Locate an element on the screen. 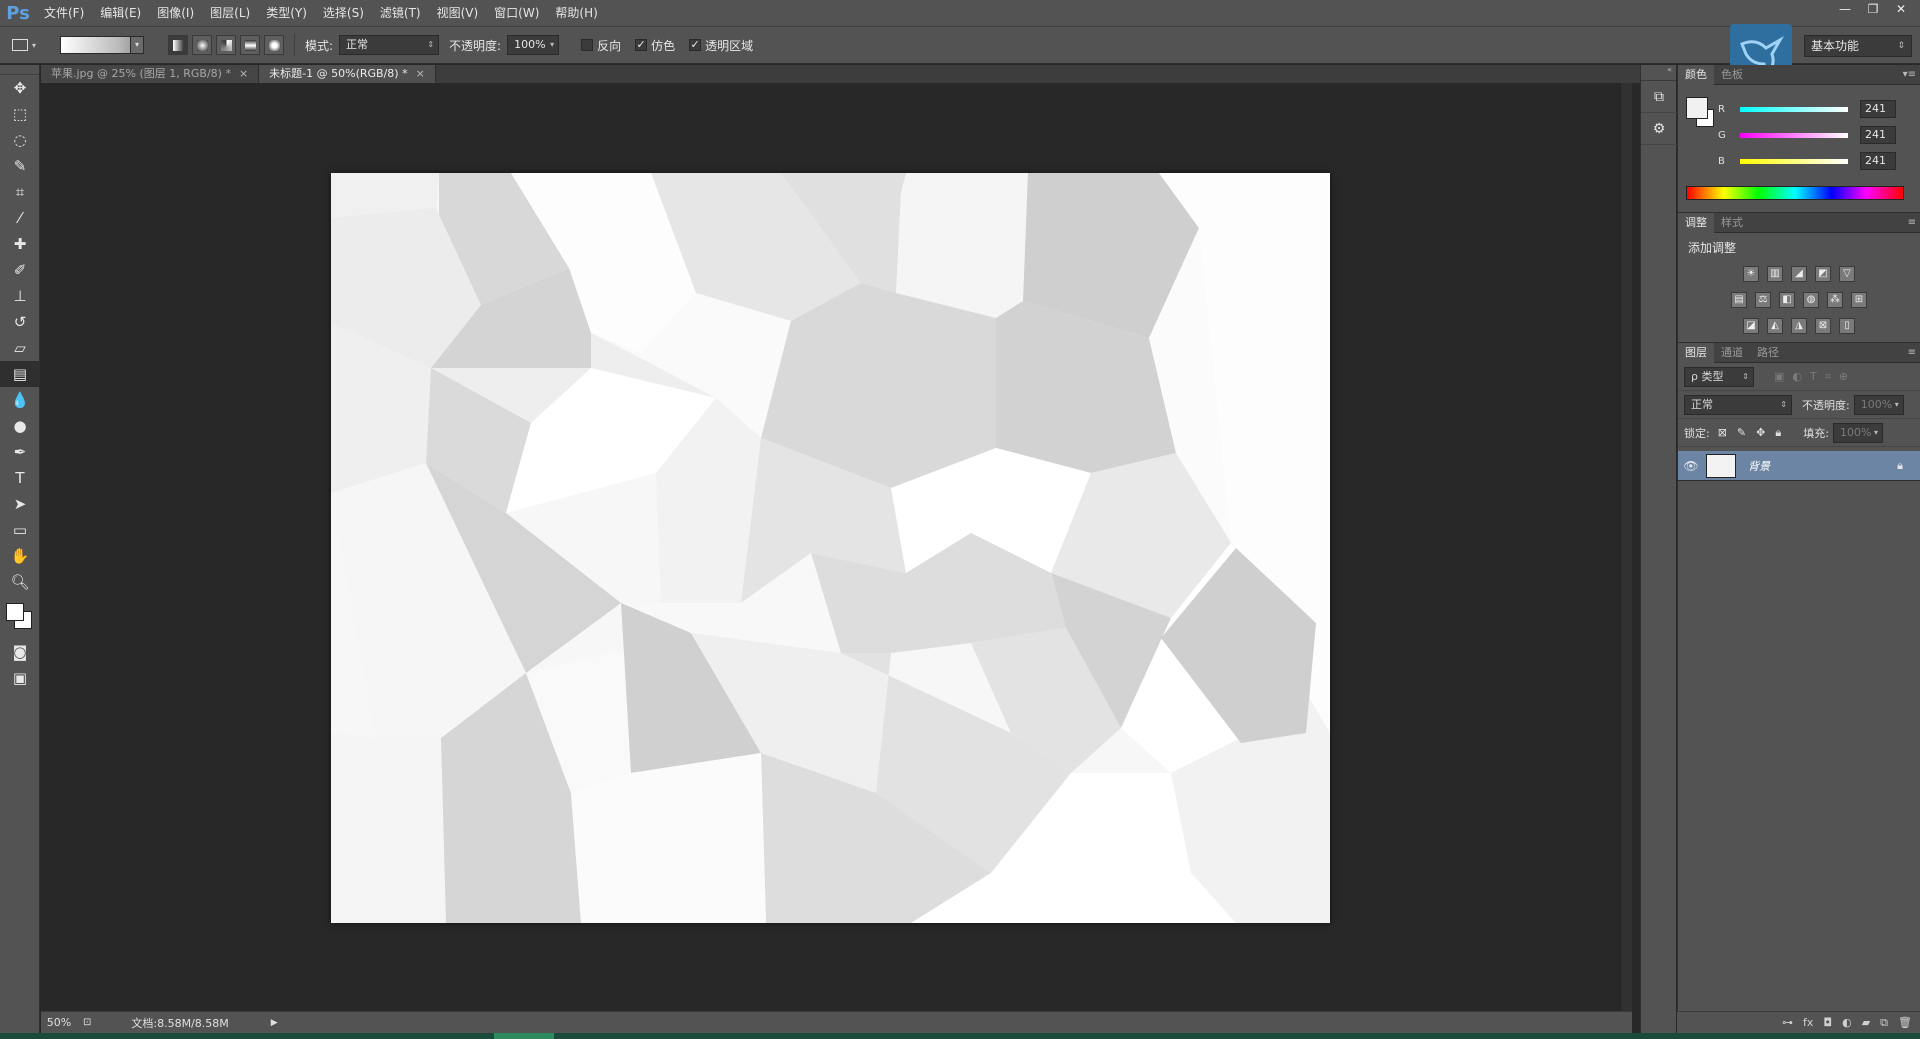 The height and width of the screenshot is (1039, 1920). mask-icon: ◘ is located at coordinates (1827, 1022).